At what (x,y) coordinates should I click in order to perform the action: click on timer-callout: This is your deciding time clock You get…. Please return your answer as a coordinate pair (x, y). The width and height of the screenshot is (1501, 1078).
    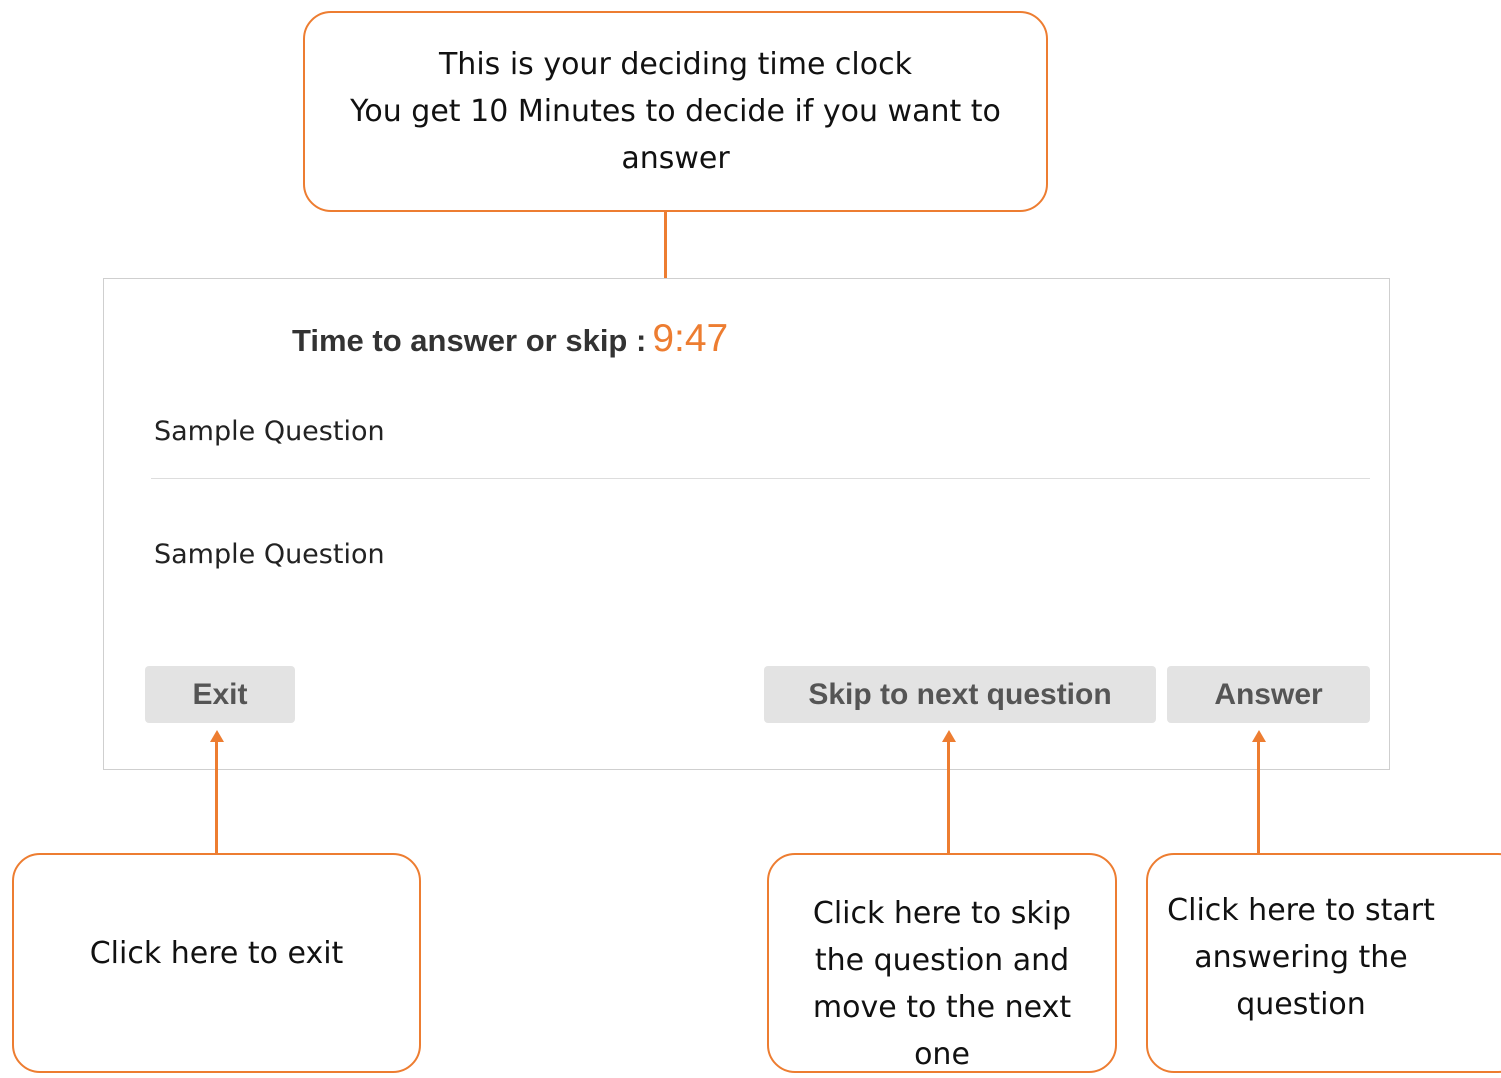
    Looking at the image, I should click on (675, 111).